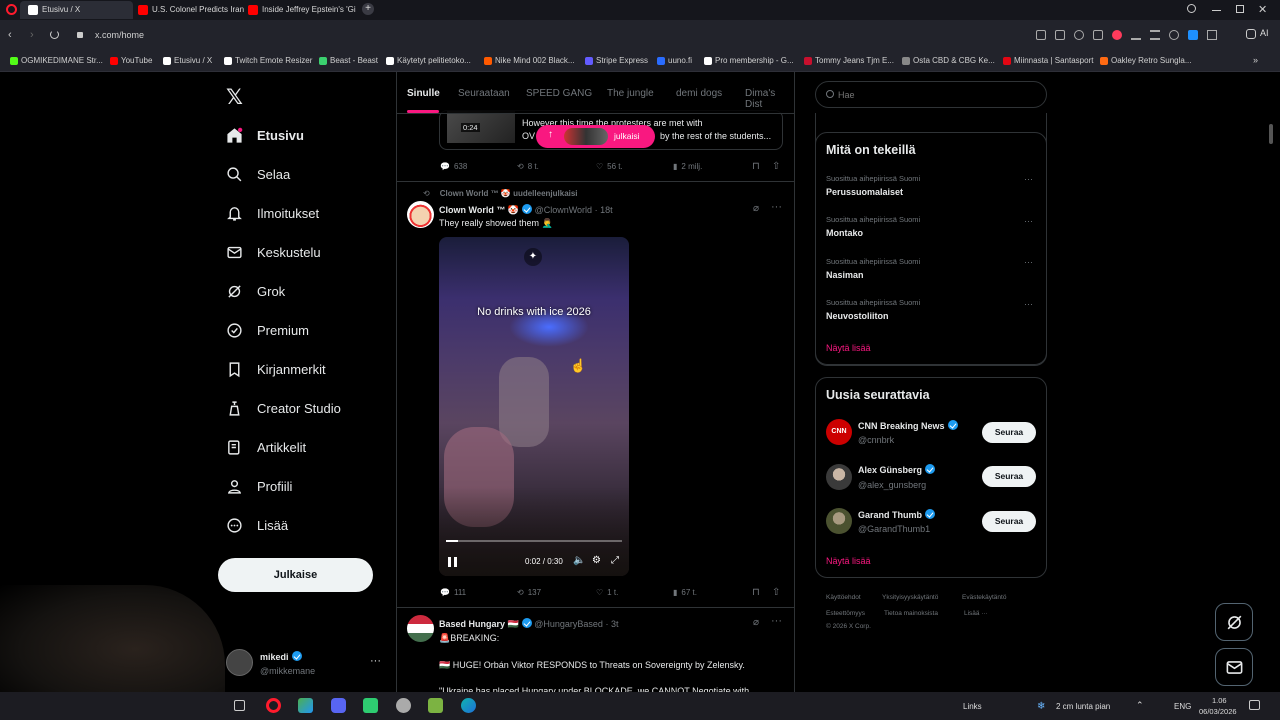 This screenshot has height=720, width=1280. I want to click on nav-explore: Selaa, so click(258, 174).